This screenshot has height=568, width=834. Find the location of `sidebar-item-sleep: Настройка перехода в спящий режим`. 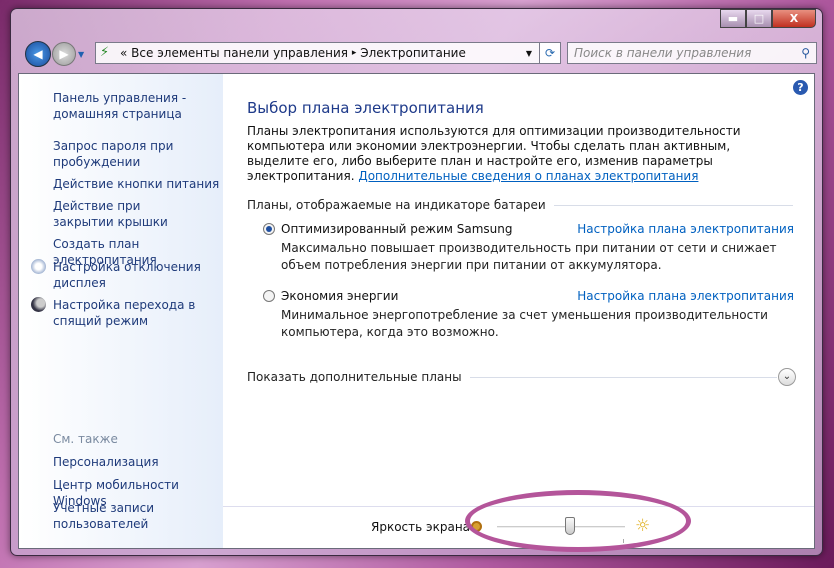

sidebar-item-sleep: Настройка перехода в спящий режим is located at coordinates (128, 313).